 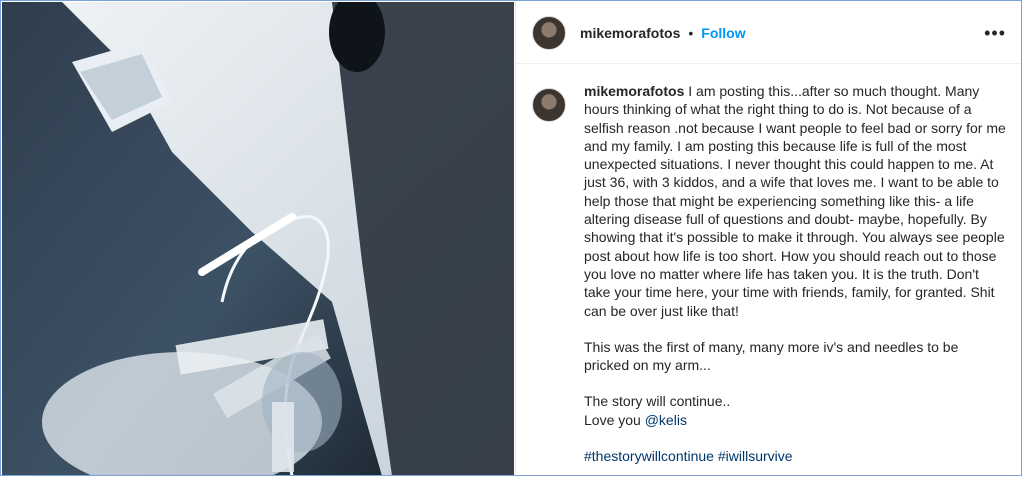 What do you see at coordinates (666, 420) in the screenshot?
I see `mention-link: @kelis` at bounding box center [666, 420].